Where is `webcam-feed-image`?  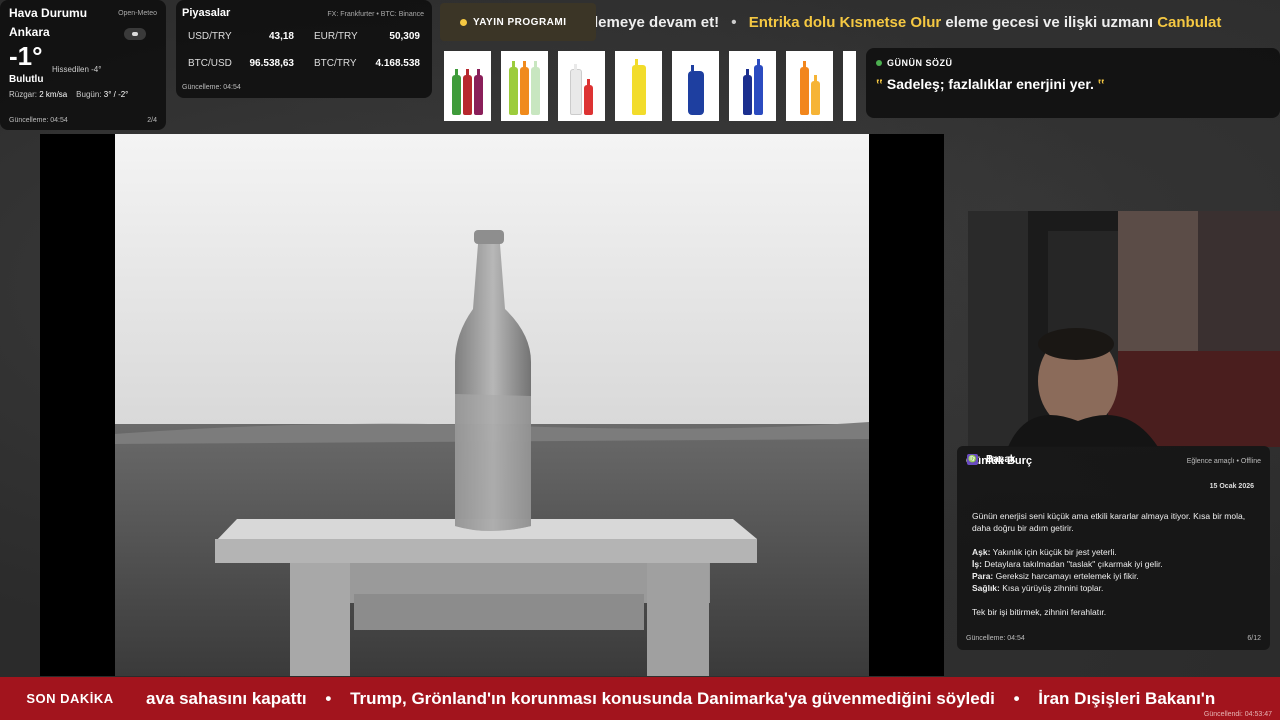
webcam-feed-image is located at coordinates (1124, 329).